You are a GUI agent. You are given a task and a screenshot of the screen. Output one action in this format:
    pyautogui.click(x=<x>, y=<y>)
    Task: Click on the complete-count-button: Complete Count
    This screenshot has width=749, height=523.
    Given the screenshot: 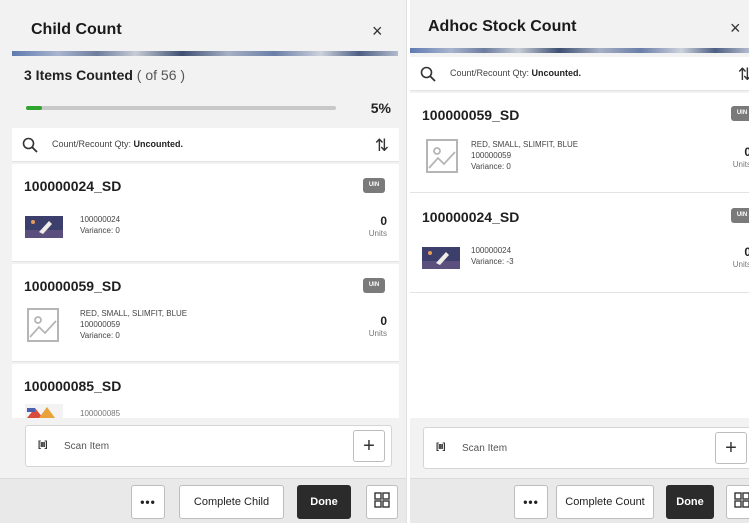 What is the action you would take?
    pyautogui.click(x=605, y=502)
    